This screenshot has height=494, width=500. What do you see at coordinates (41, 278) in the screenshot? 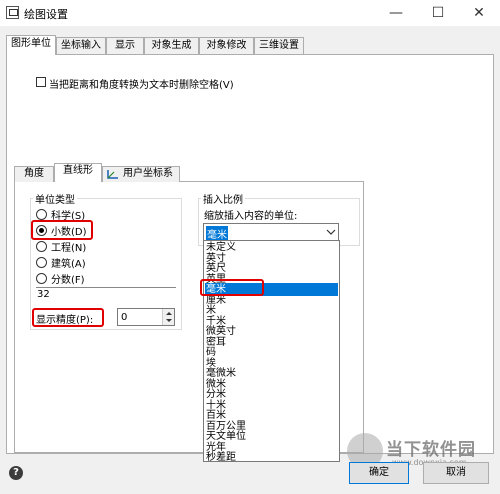
I see `radio-fractional` at bounding box center [41, 278].